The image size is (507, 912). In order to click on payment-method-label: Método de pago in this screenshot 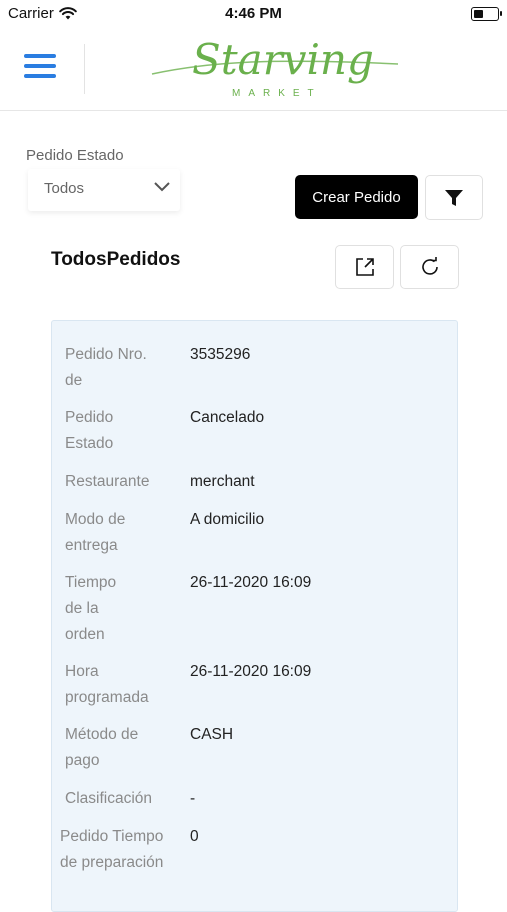, I will do `click(102, 747)`.